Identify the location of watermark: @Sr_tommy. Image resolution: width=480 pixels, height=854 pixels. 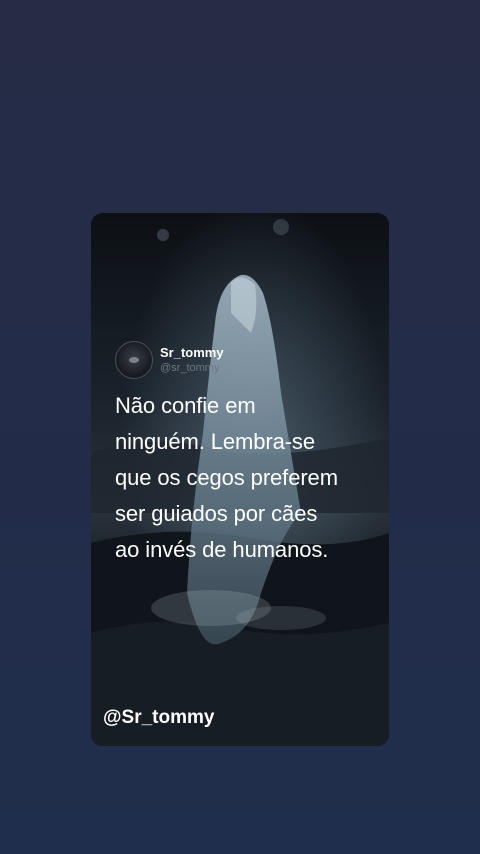
(159, 717).